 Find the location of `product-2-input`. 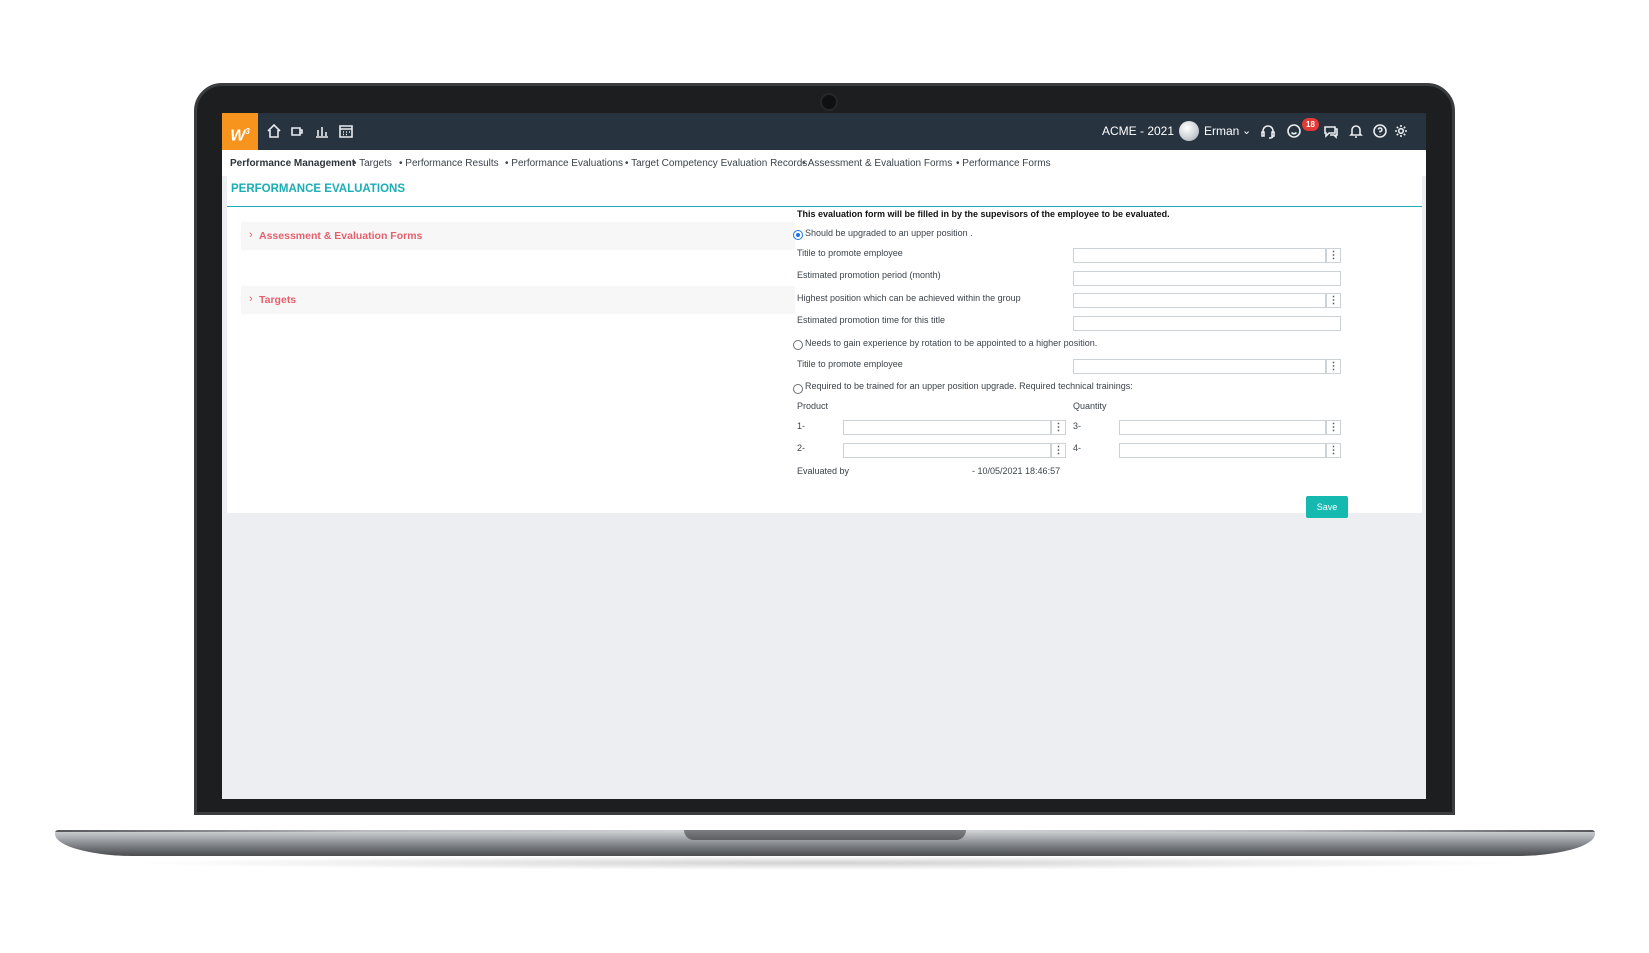

product-2-input is located at coordinates (947, 450).